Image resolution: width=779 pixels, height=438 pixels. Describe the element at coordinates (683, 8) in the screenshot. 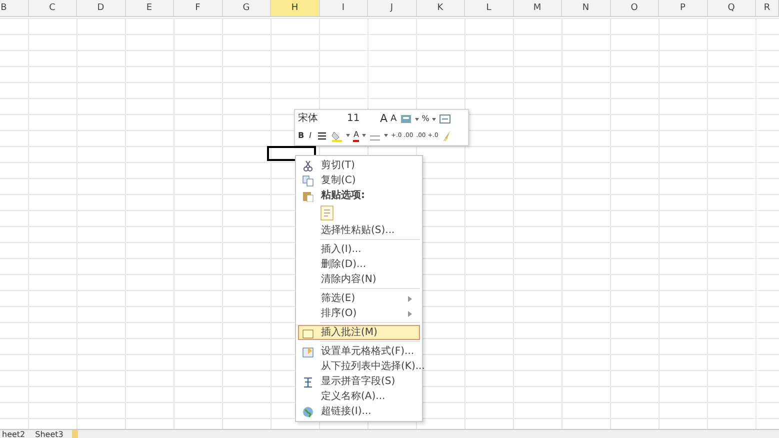

I see `column-header: P` at that location.